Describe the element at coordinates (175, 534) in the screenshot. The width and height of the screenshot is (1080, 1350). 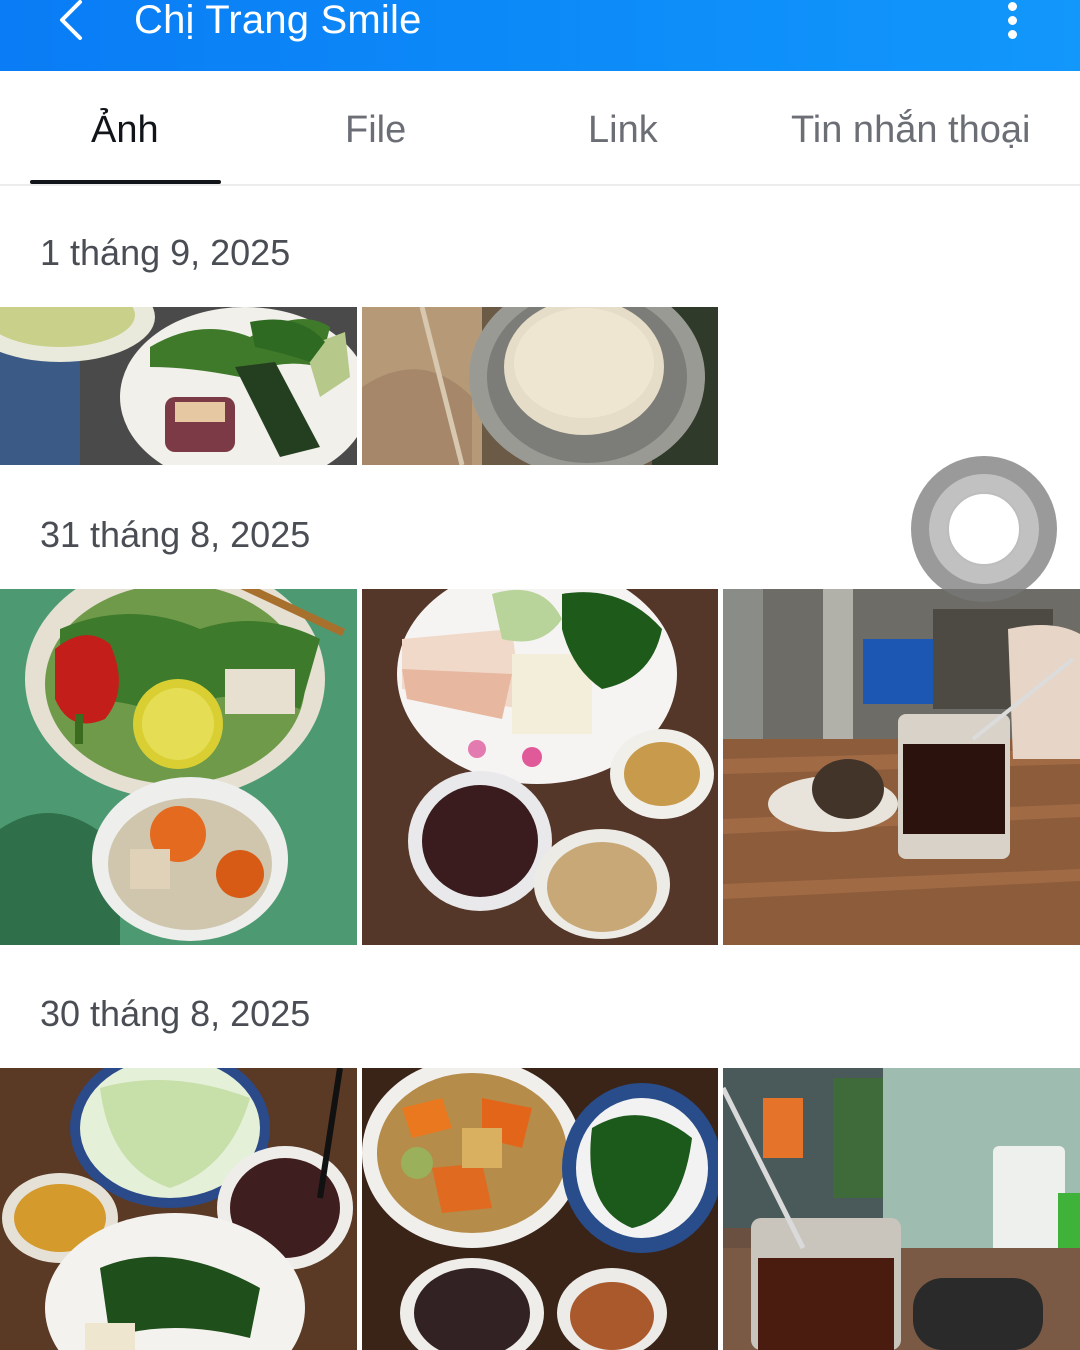
I see `section-date: 31 tháng 8, 2025` at that location.